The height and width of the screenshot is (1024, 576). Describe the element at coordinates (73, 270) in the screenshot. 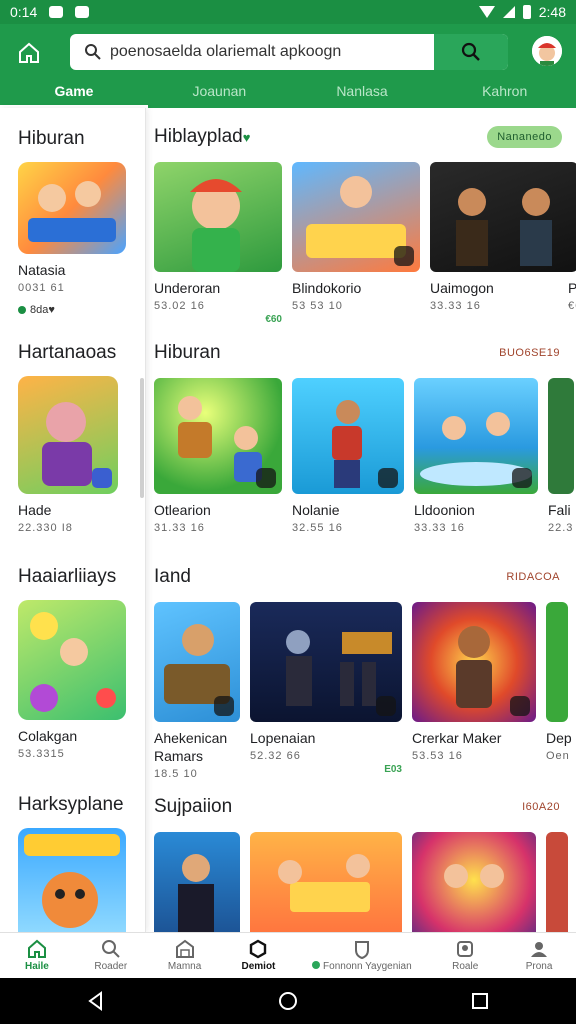

I see `sidebar-game-name: Natasia` at that location.